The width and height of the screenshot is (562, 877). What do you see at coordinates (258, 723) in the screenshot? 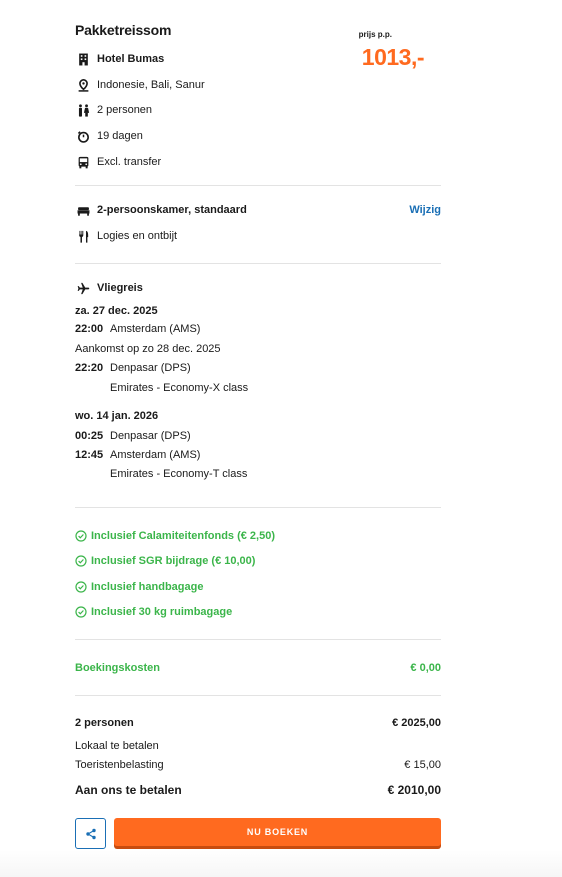
I see `persons-total-row: 2 personen € 2025,00` at bounding box center [258, 723].